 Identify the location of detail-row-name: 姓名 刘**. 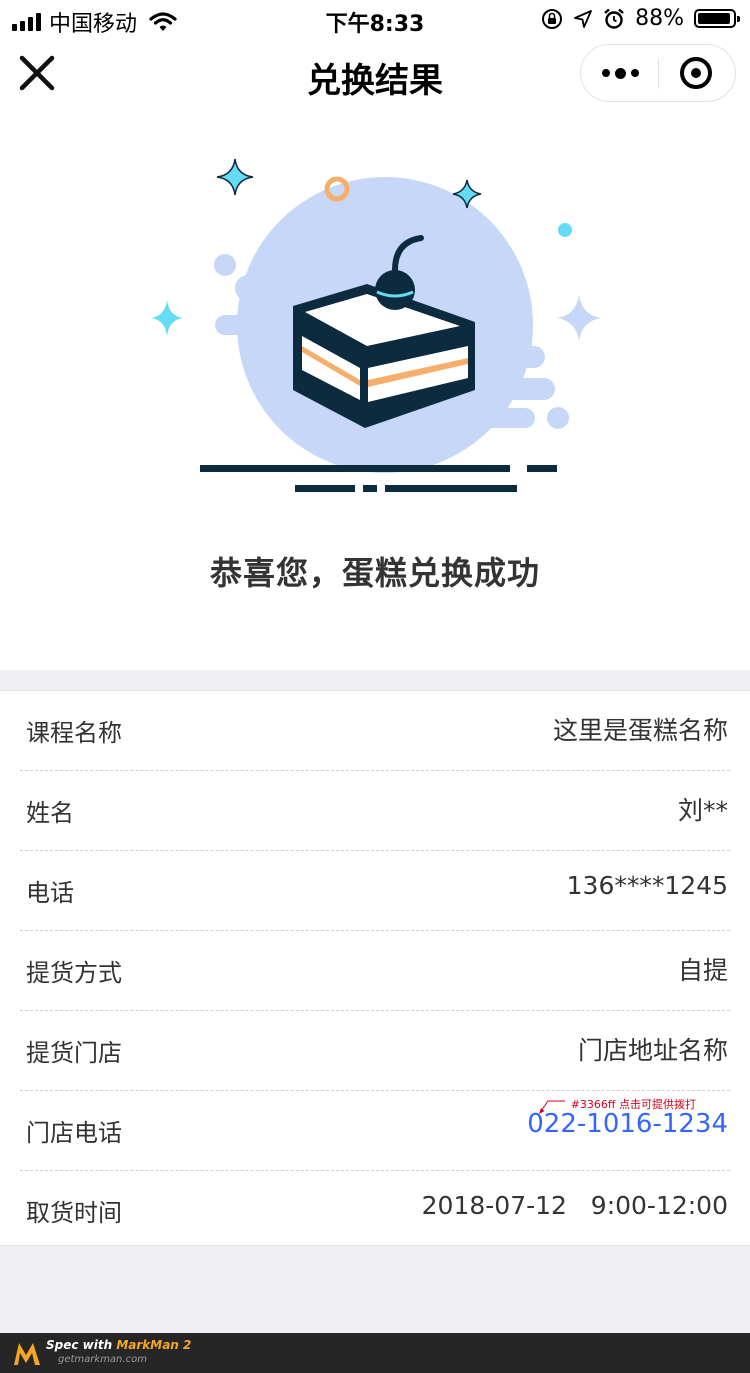
(375, 811).